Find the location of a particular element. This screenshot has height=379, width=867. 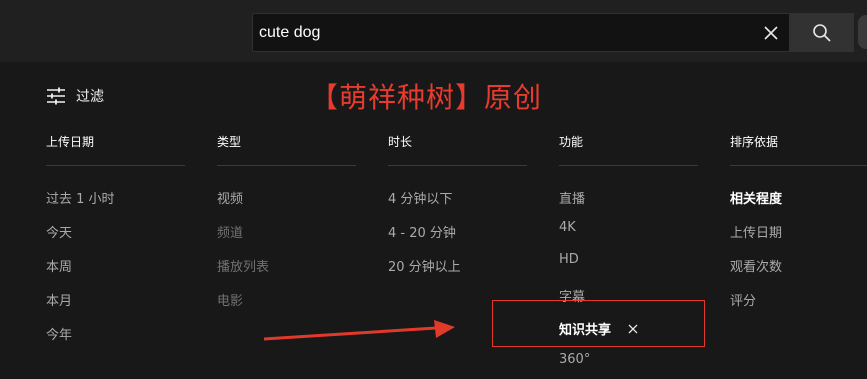

column-features: 功能 is located at coordinates (571, 142).